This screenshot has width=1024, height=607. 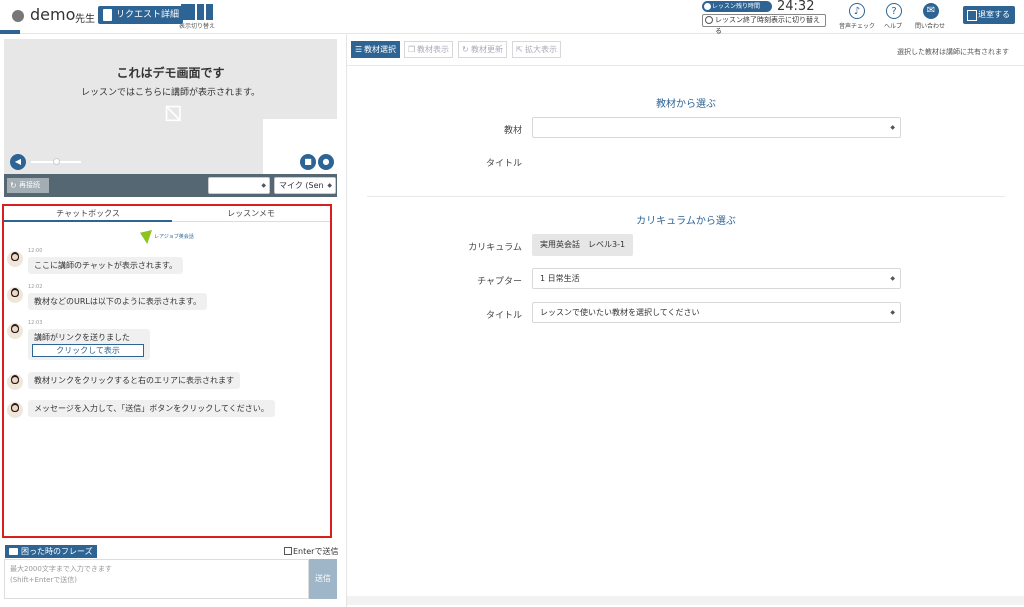 I want to click on send-button: 送信, so click(x=323, y=579).